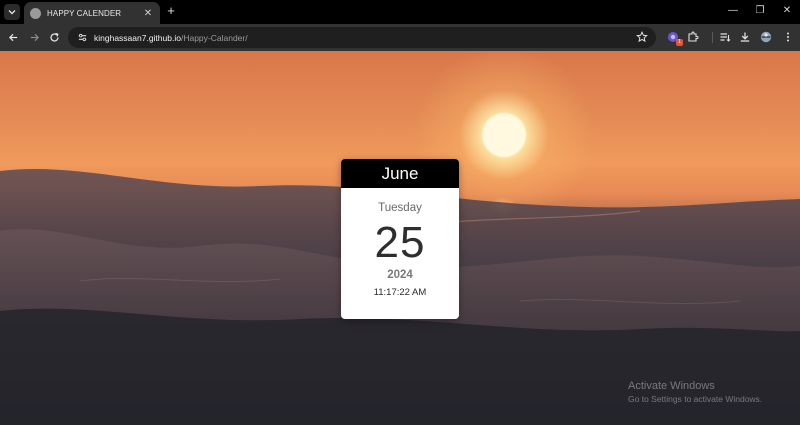 This screenshot has height=425, width=800. I want to click on reading-list-icon, so click(725, 37).